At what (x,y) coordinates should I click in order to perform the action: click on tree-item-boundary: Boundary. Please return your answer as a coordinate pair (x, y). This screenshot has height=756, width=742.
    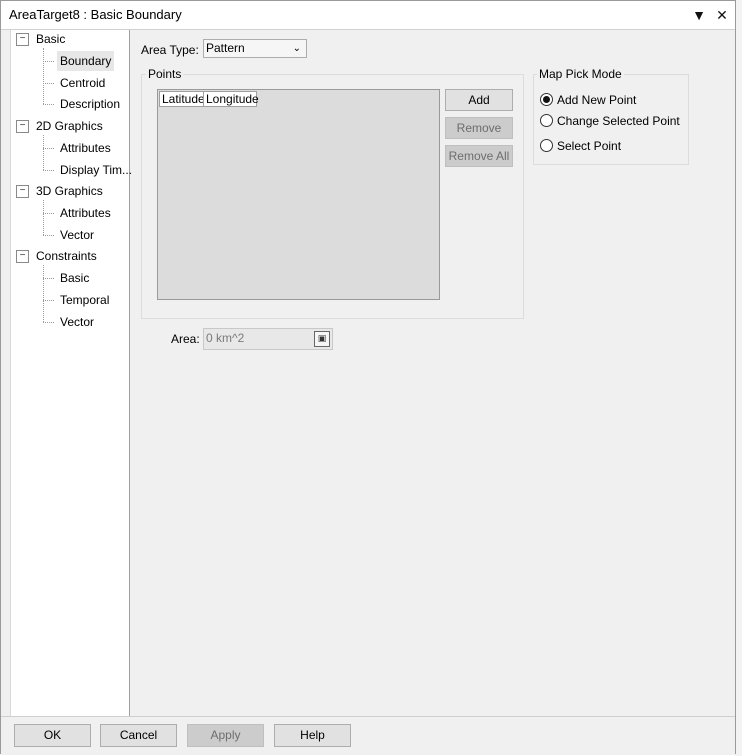
    Looking at the image, I should click on (86, 61).